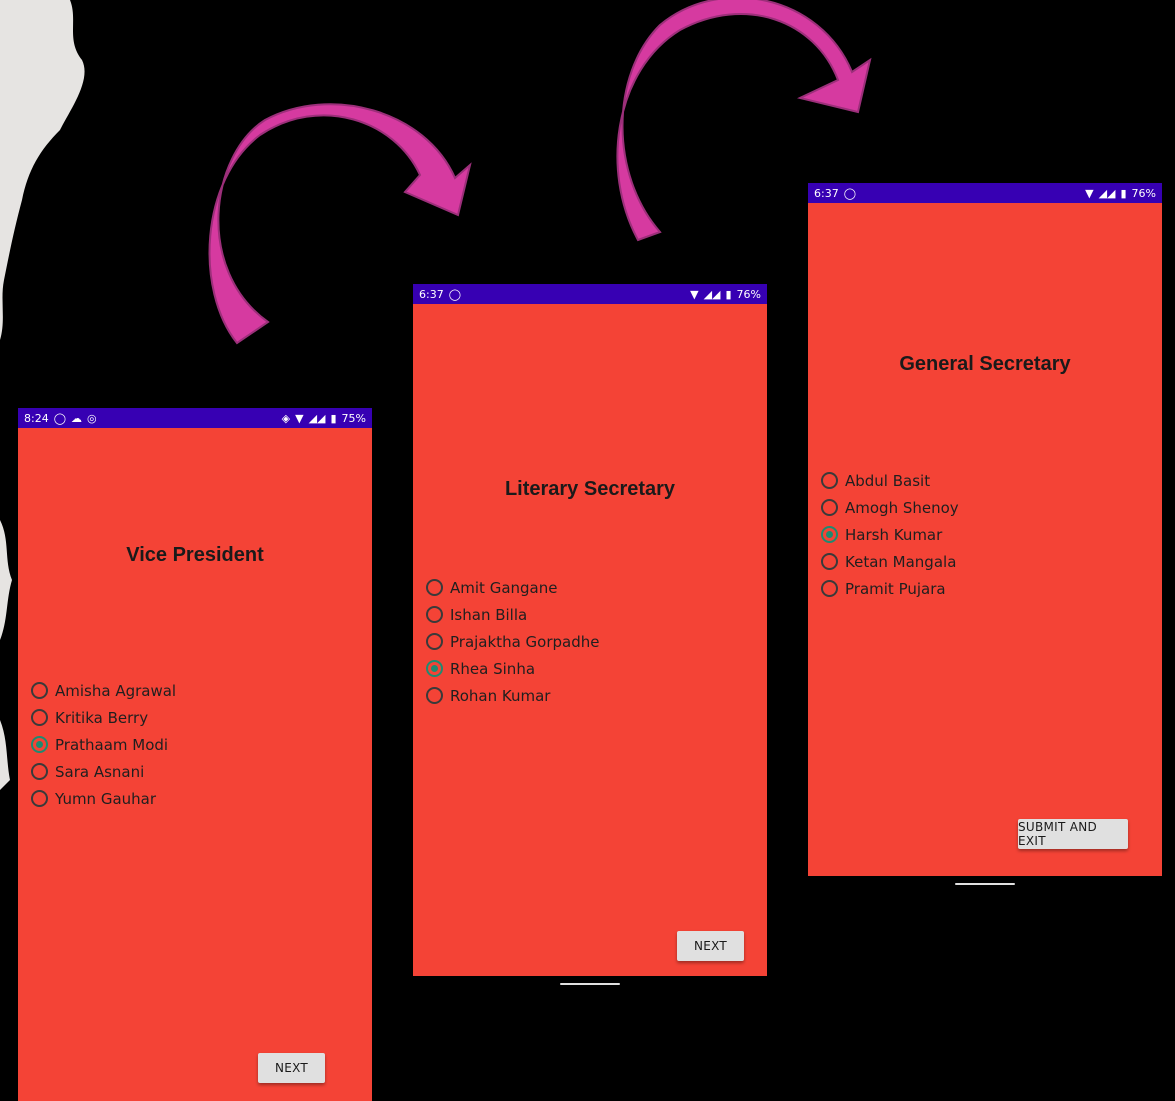  I want to click on radio-option-label: Abdul Basit, so click(888, 480).